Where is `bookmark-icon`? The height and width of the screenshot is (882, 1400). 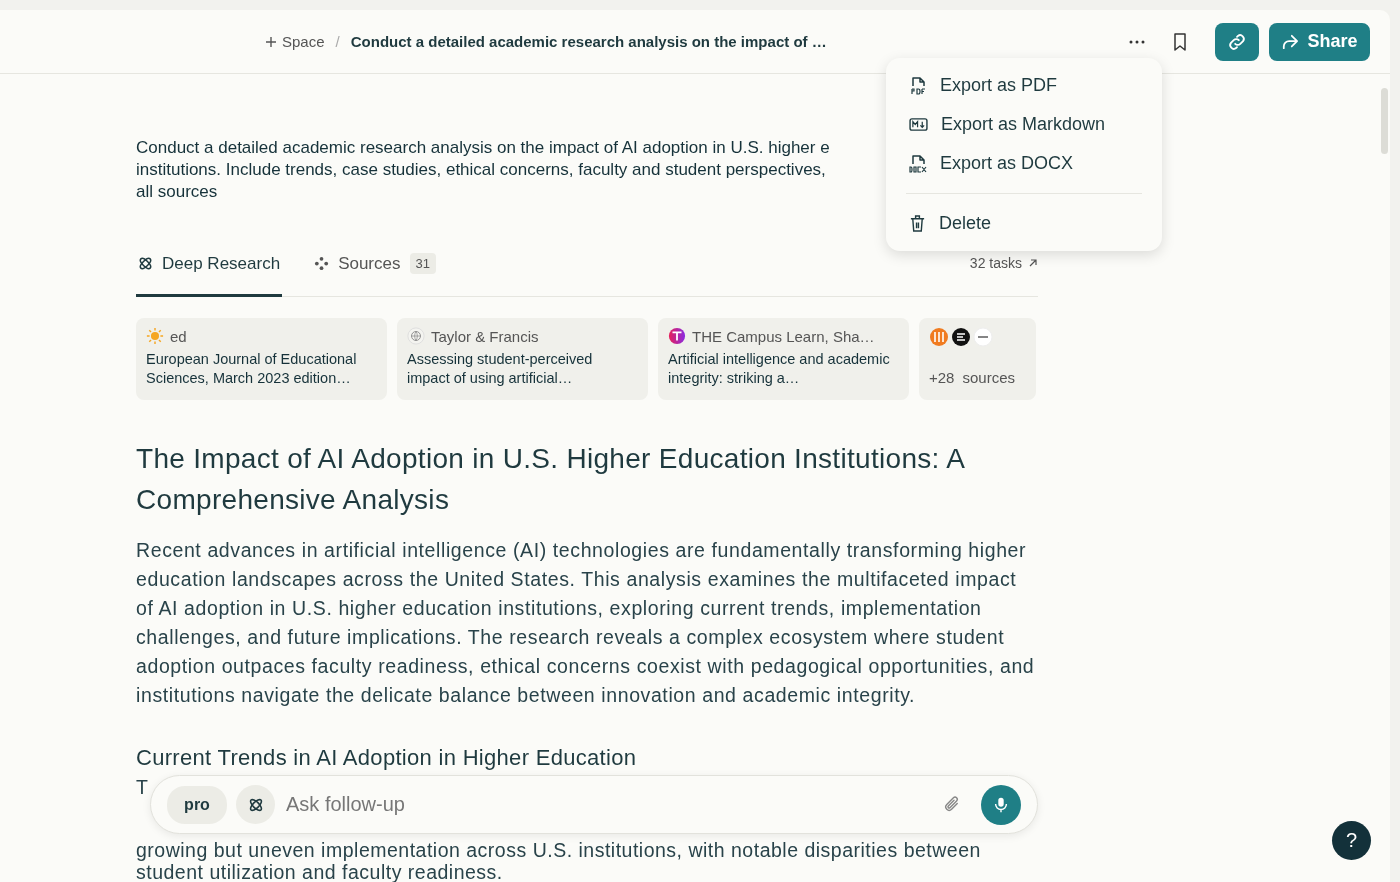 bookmark-icon is located at coordinates (1180, 41).